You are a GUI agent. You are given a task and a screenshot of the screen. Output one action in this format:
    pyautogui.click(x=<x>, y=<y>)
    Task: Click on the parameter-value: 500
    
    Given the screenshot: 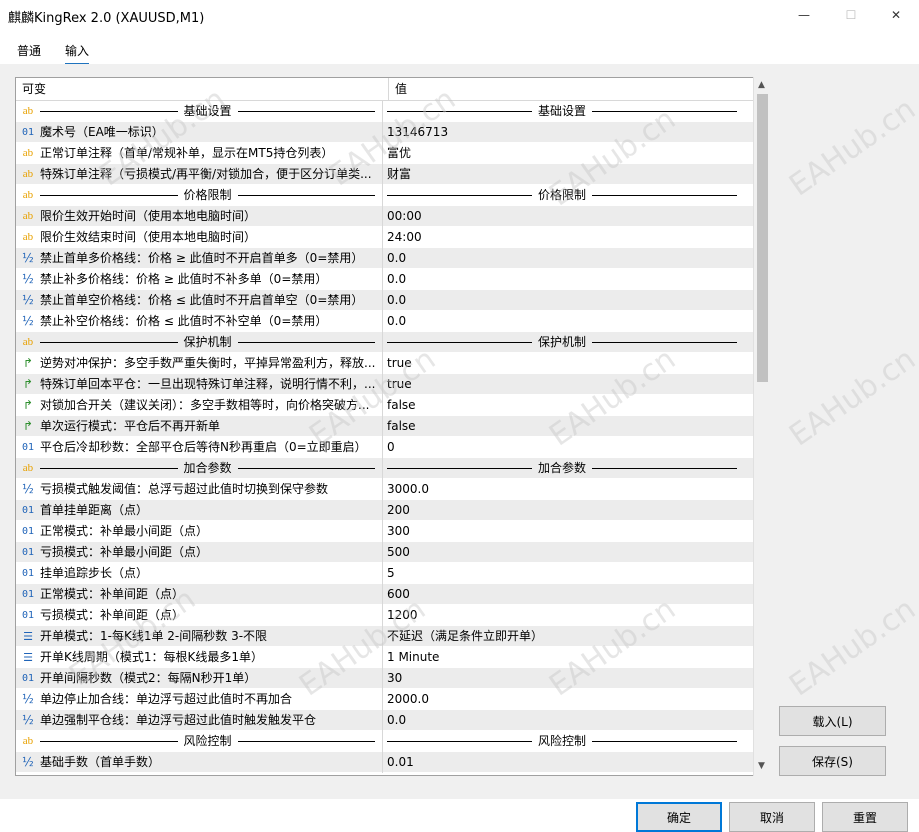 What is the action you would take?
    pyautogui.click(x=398, y=552)
    